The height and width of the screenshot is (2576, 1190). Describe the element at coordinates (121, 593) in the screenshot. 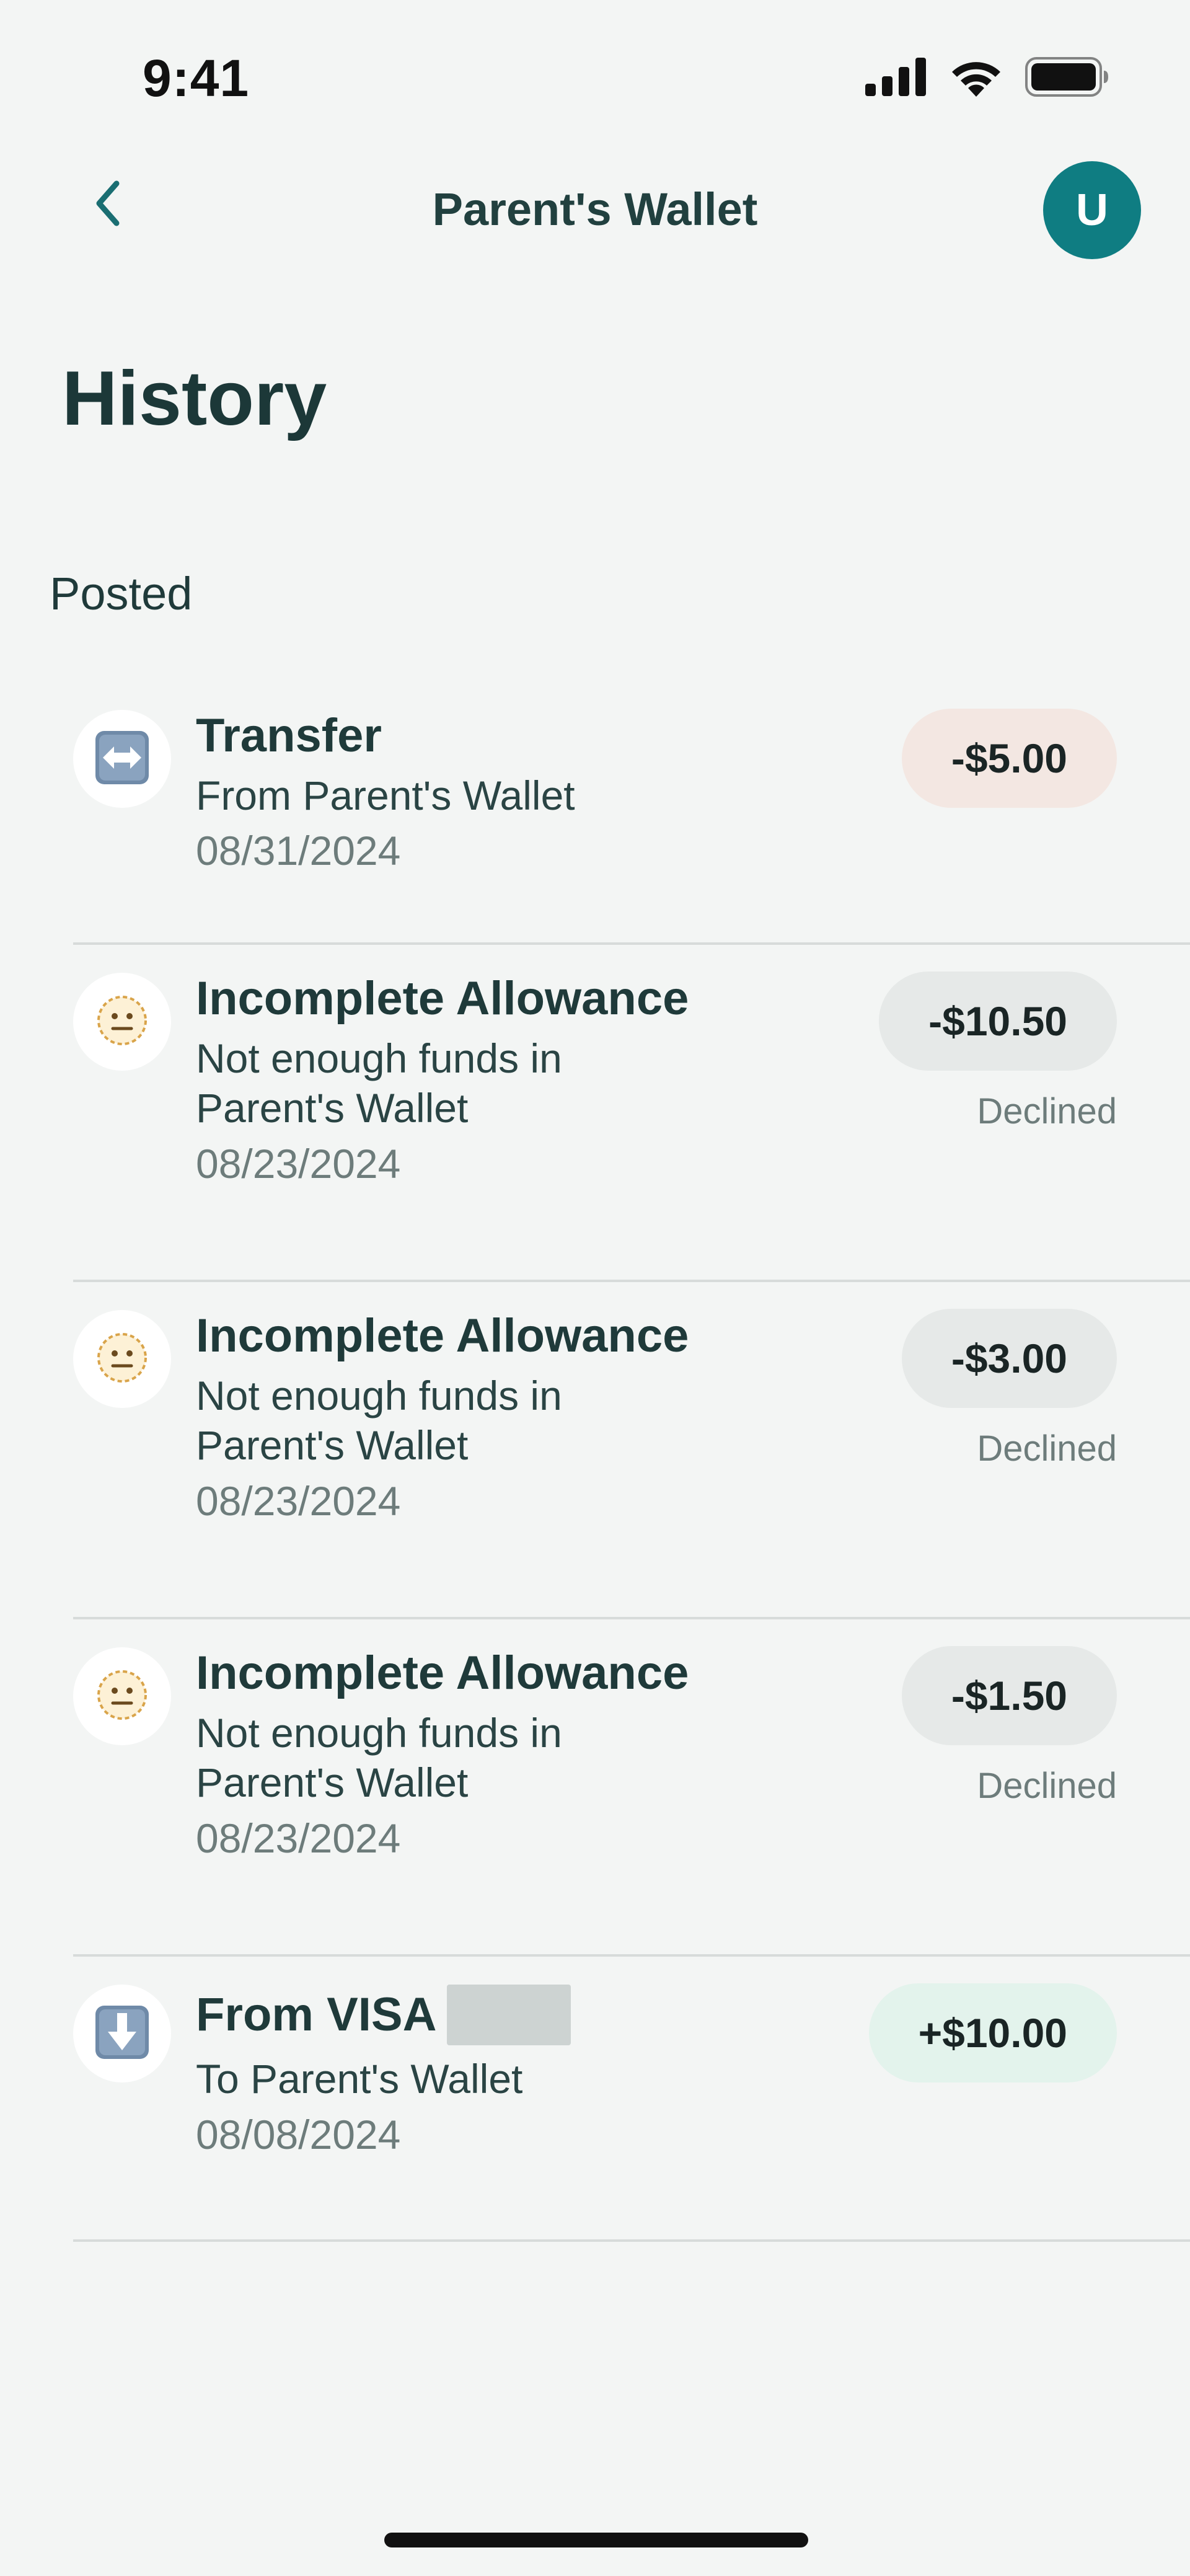

I see `section-title-posted: Posted` at that location.